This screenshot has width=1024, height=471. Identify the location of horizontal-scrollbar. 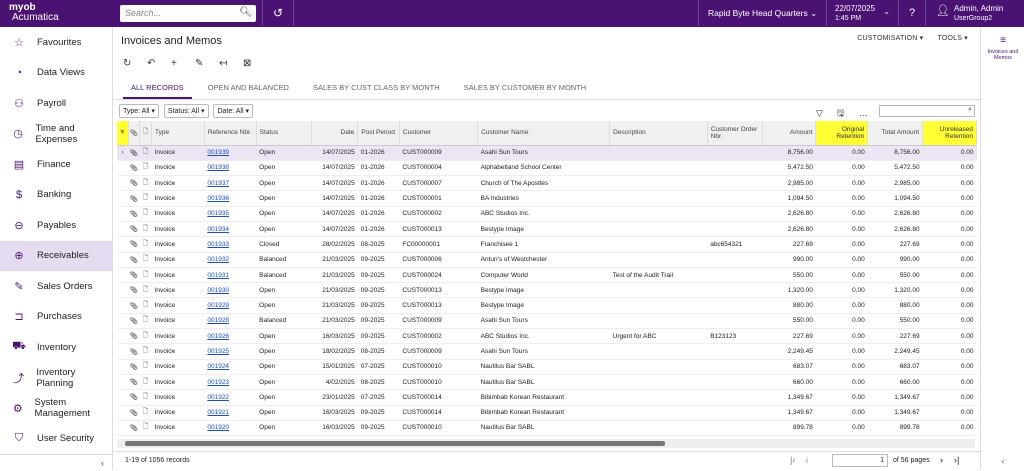
(395, 443).